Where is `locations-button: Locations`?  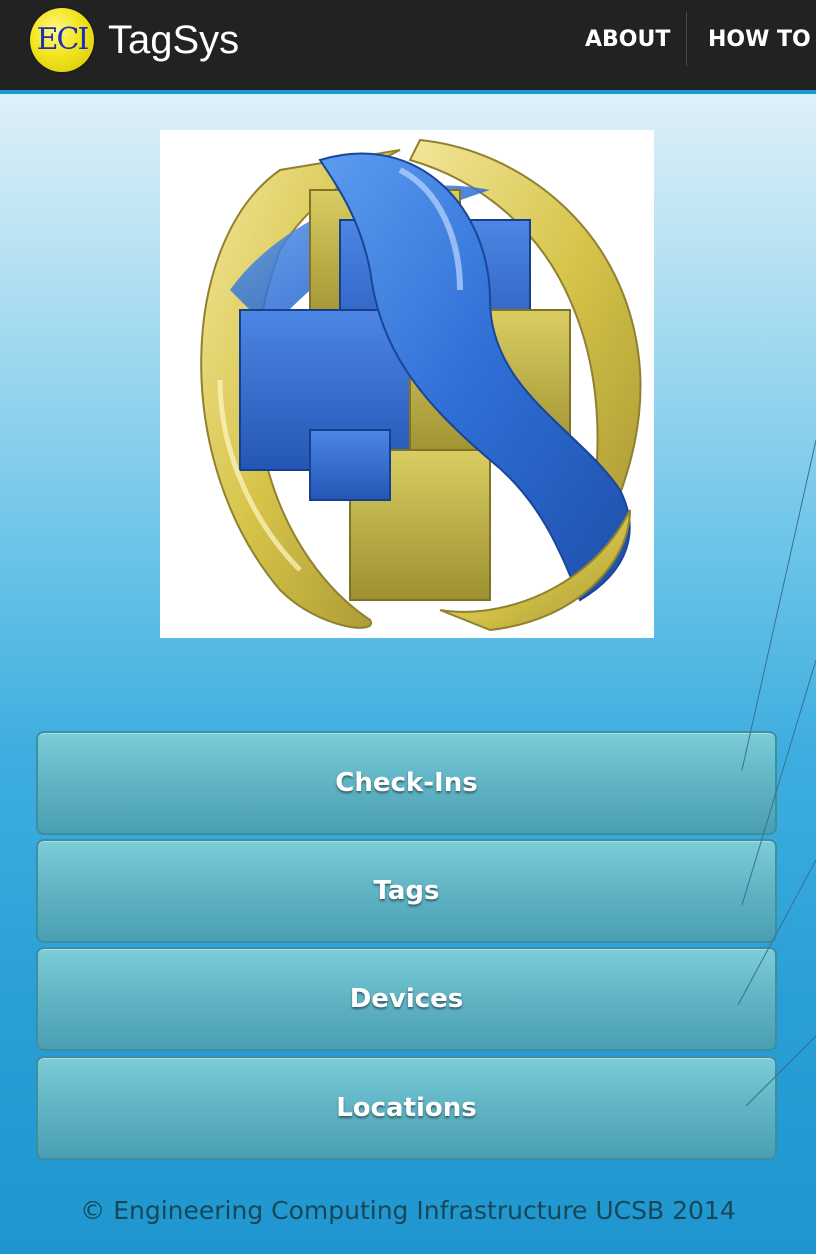
locations-button: Locations is located at coordinates (406, 1108).